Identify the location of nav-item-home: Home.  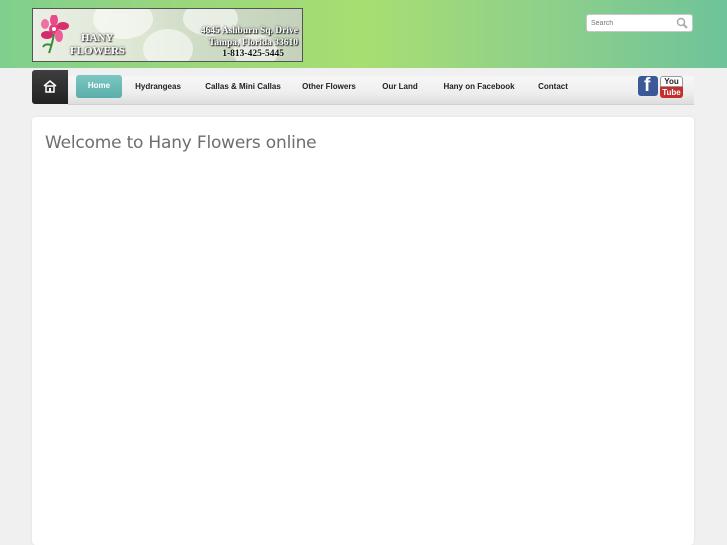
(99, 86).